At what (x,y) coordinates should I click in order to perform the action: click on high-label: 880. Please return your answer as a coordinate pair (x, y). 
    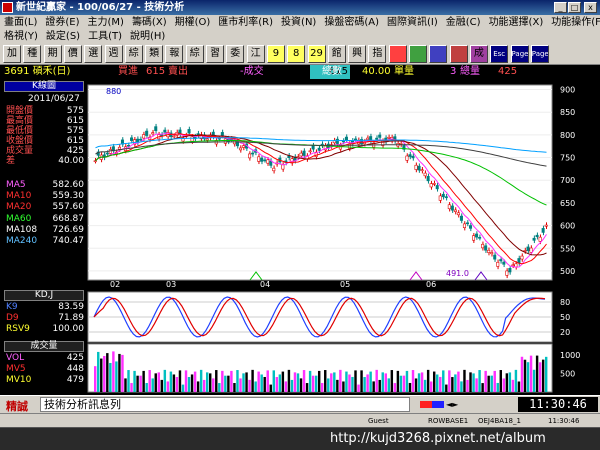
    Looking at the image, I should click on (113, 91).